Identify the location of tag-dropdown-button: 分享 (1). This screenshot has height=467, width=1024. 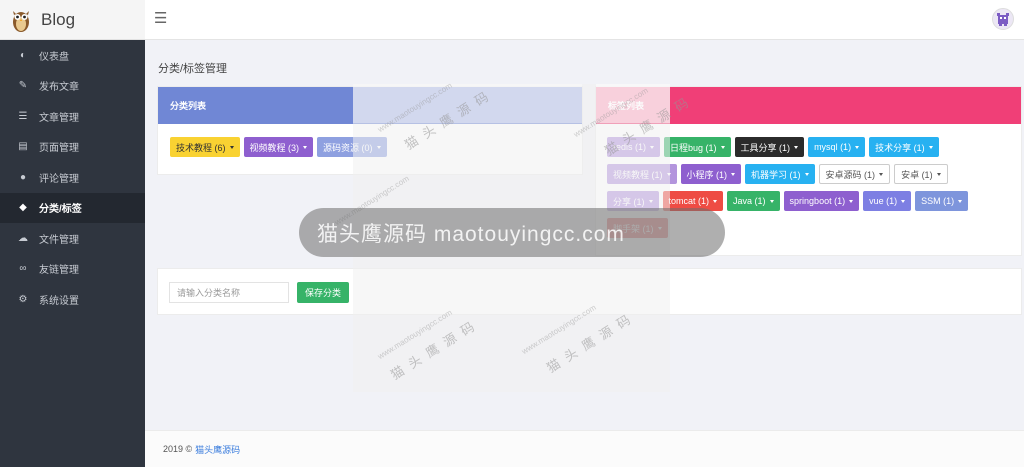
(633, 201).